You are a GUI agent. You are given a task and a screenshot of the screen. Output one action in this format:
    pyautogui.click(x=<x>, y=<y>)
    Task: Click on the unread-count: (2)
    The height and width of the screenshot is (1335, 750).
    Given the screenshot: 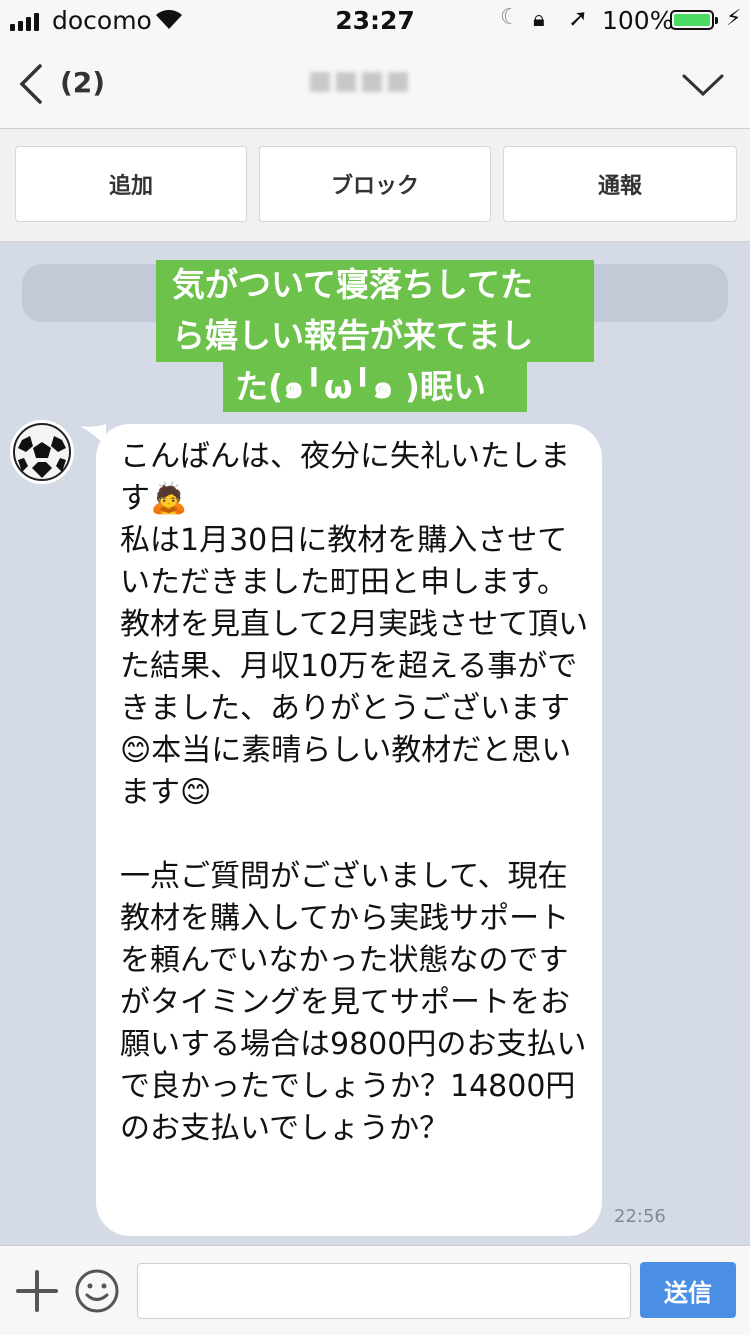 What is the action you would take?
    pyautogui.click(x=82, y=82)
    